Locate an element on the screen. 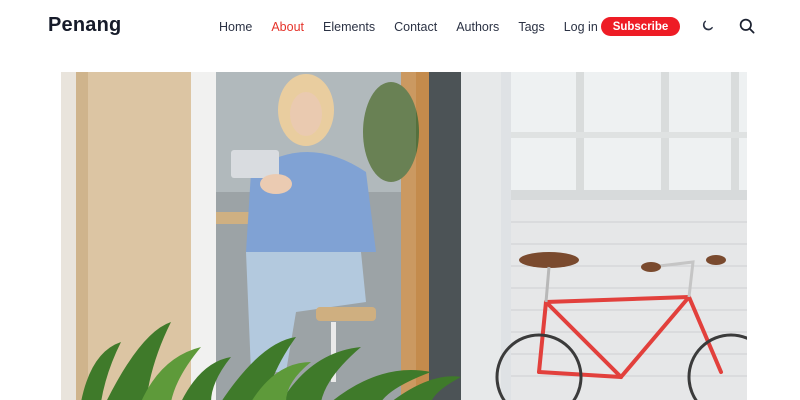 The width and height of the screenshot is (800, 400). theme-toggle-button is located at coordinates (708, 26).